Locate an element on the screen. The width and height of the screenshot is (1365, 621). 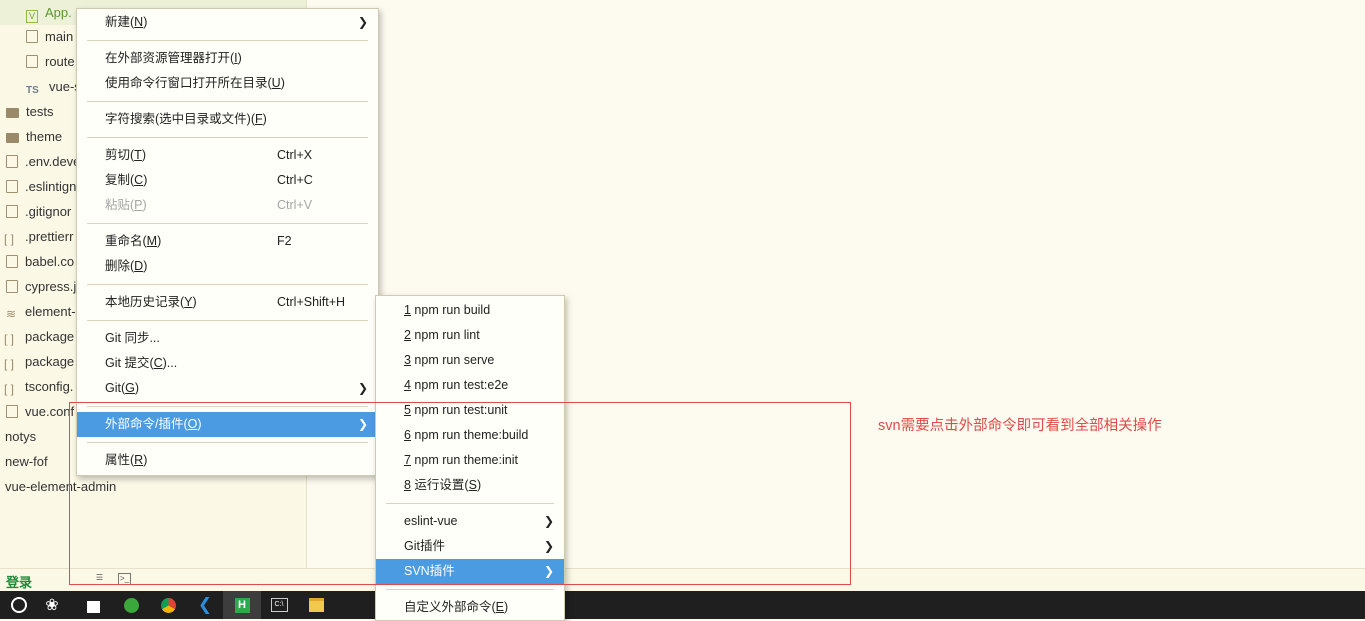
item-number: 8 is located at coordinates (407, 485).